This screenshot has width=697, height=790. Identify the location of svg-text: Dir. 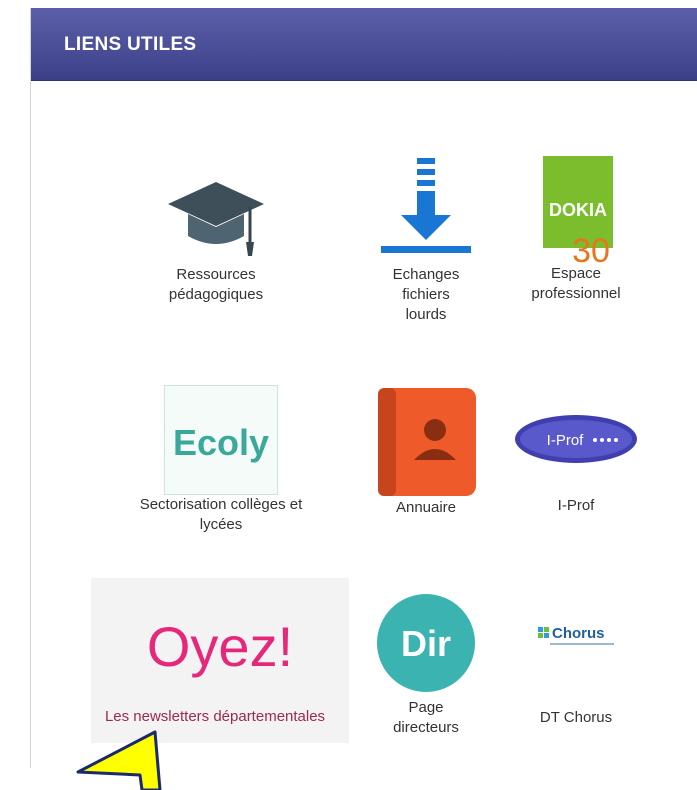
(426, 643).